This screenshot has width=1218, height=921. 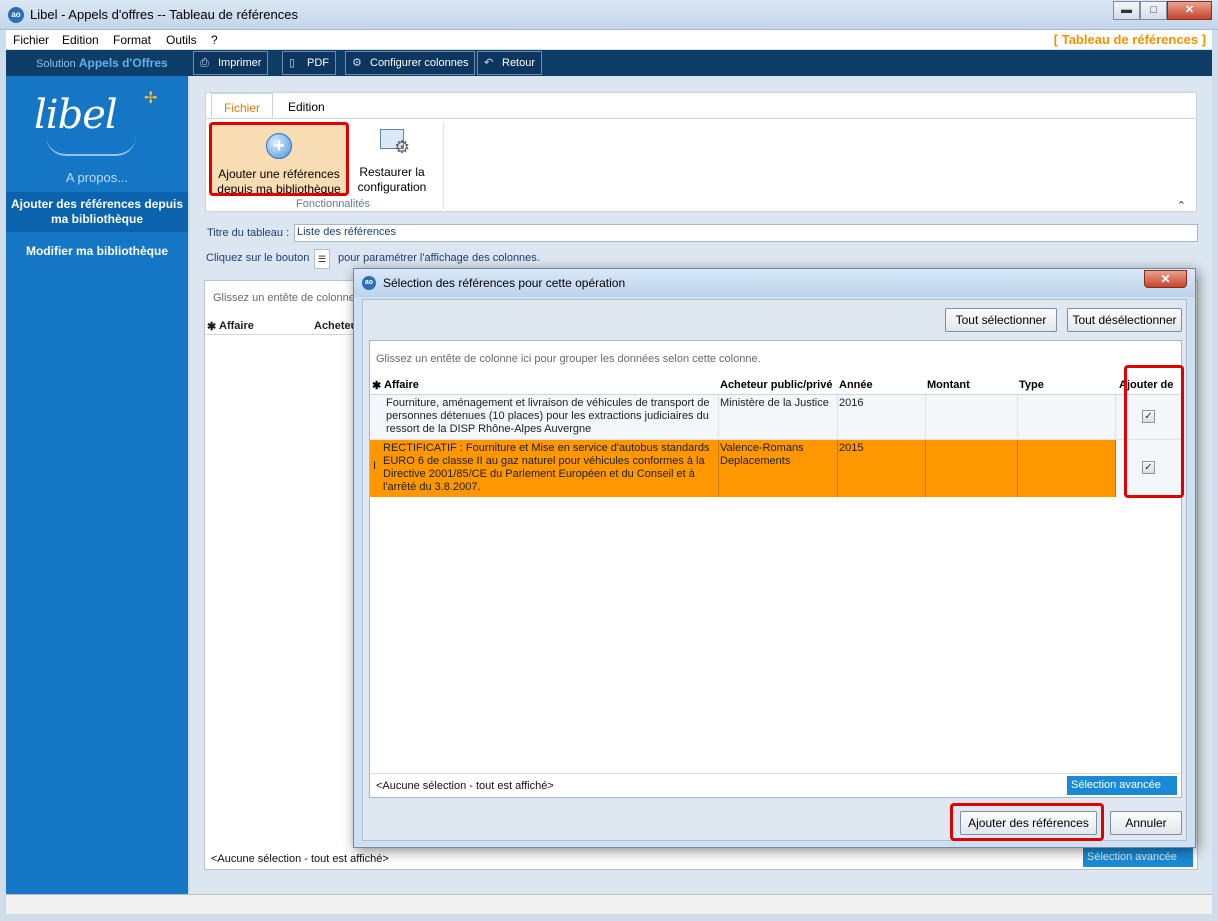 What do you see at coordinates (1189, 10) in the screenshot?
I see `close-button: ✕` at bounding box center [1189, 10].